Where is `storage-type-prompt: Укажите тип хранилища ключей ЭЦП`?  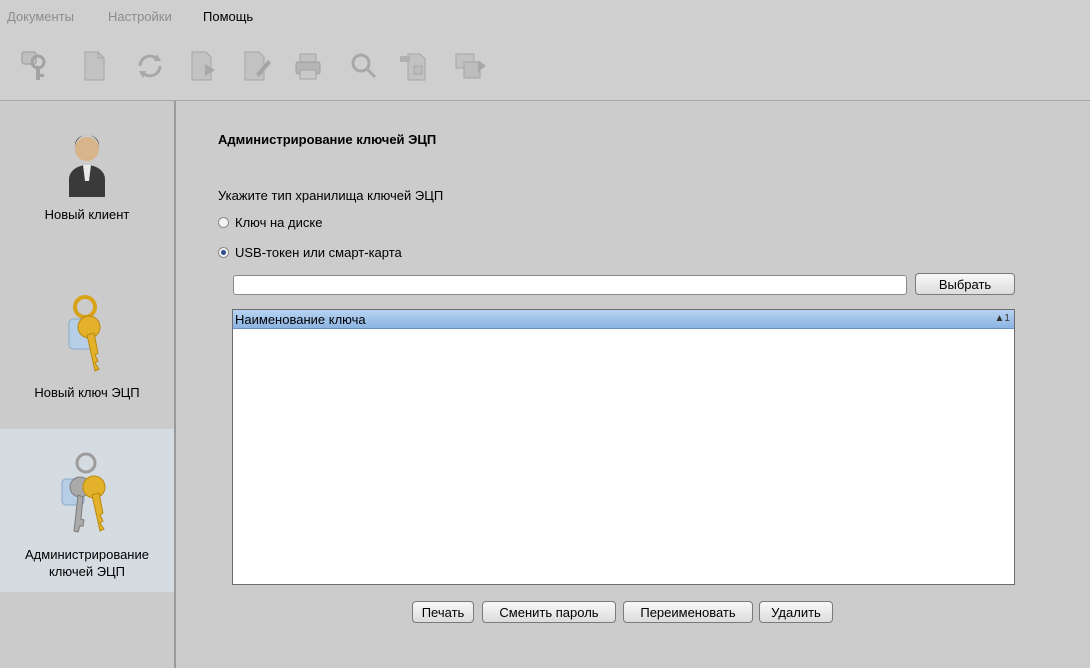
storage-type-prompt: Укажите тип хранилища ключей ЭЦП is located at coordinates (331, 195).